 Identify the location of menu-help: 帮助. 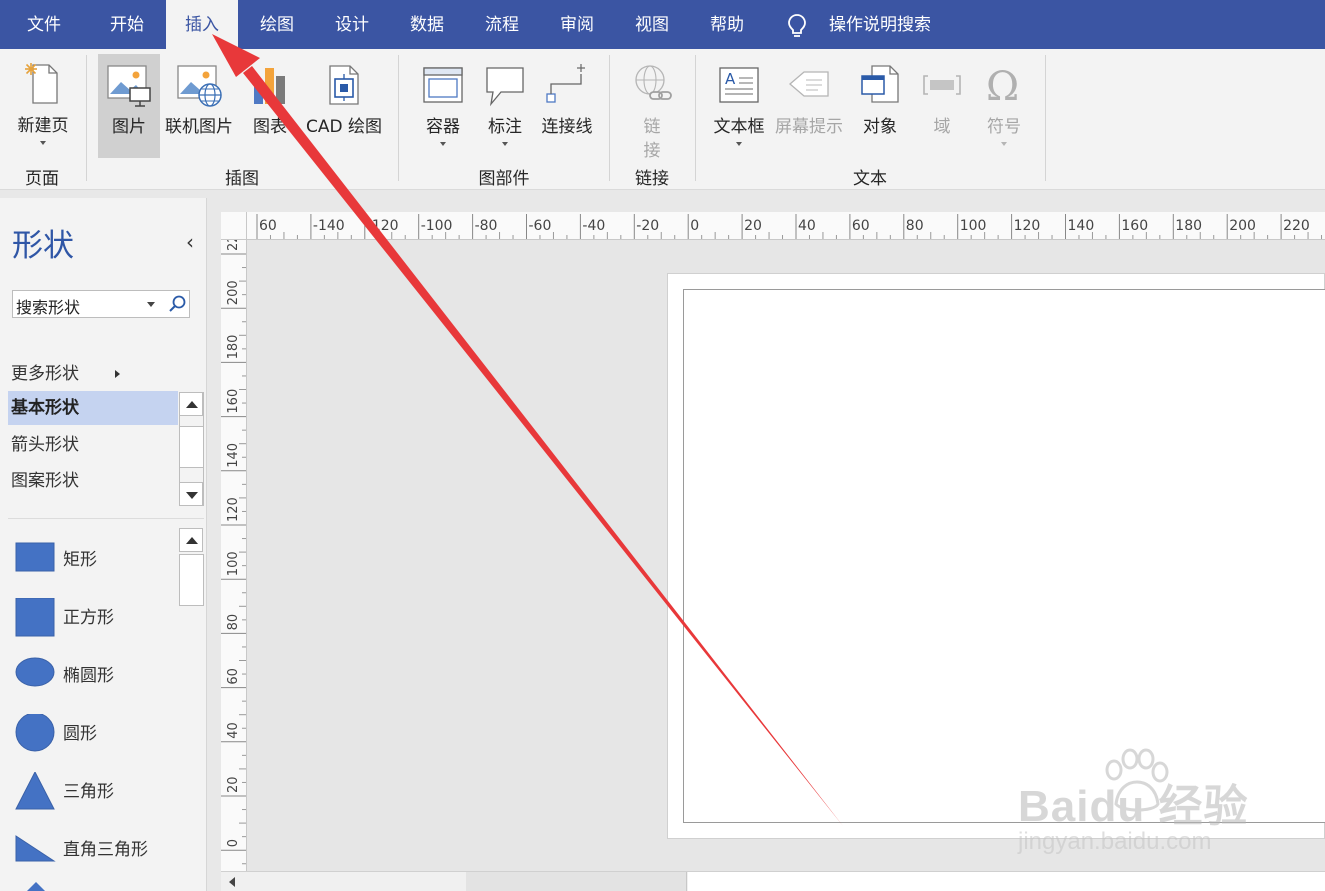
(727, 24).